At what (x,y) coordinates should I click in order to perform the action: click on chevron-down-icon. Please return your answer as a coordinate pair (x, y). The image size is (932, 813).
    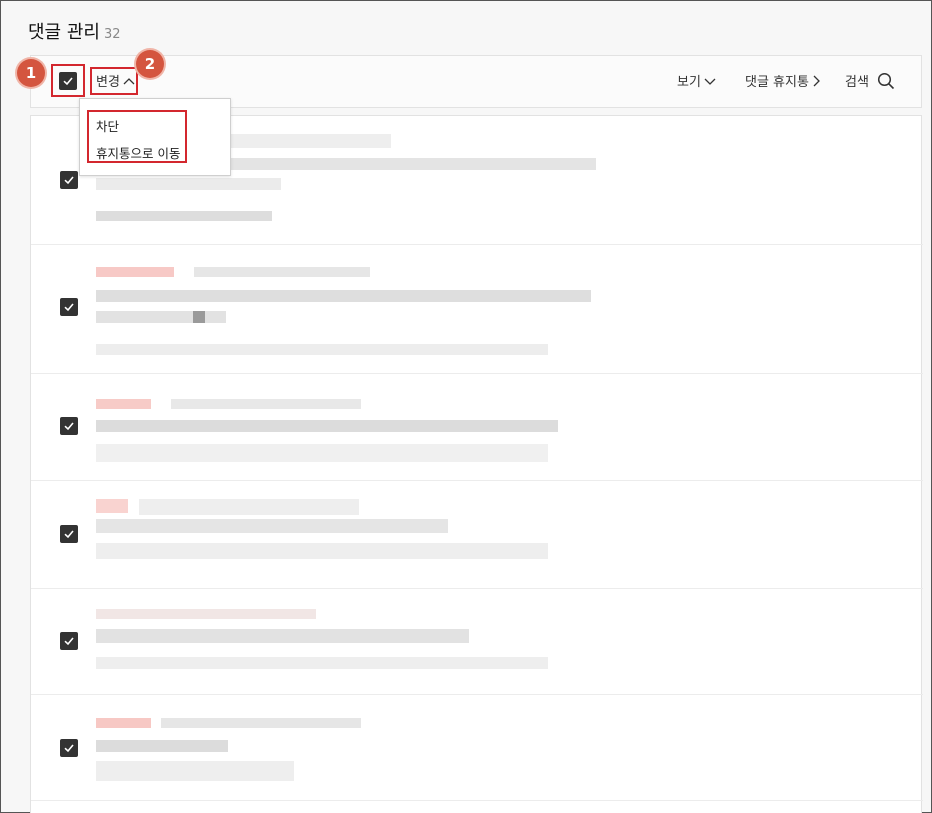
    Looking at the image, I should click on (710, 81).